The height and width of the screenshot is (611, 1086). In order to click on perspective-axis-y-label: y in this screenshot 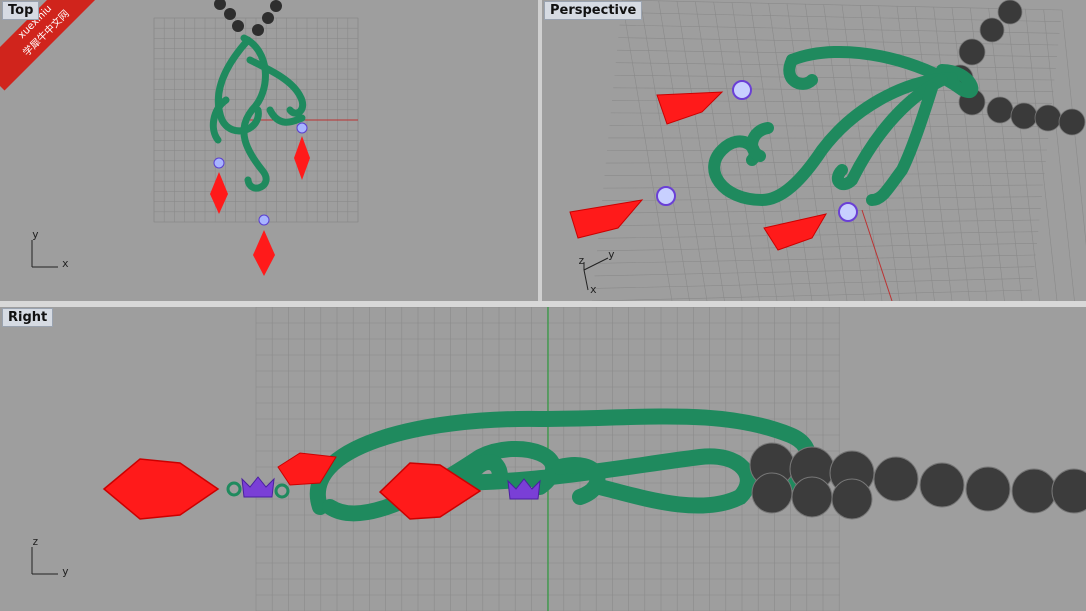, I will do `click(611, 254)`.